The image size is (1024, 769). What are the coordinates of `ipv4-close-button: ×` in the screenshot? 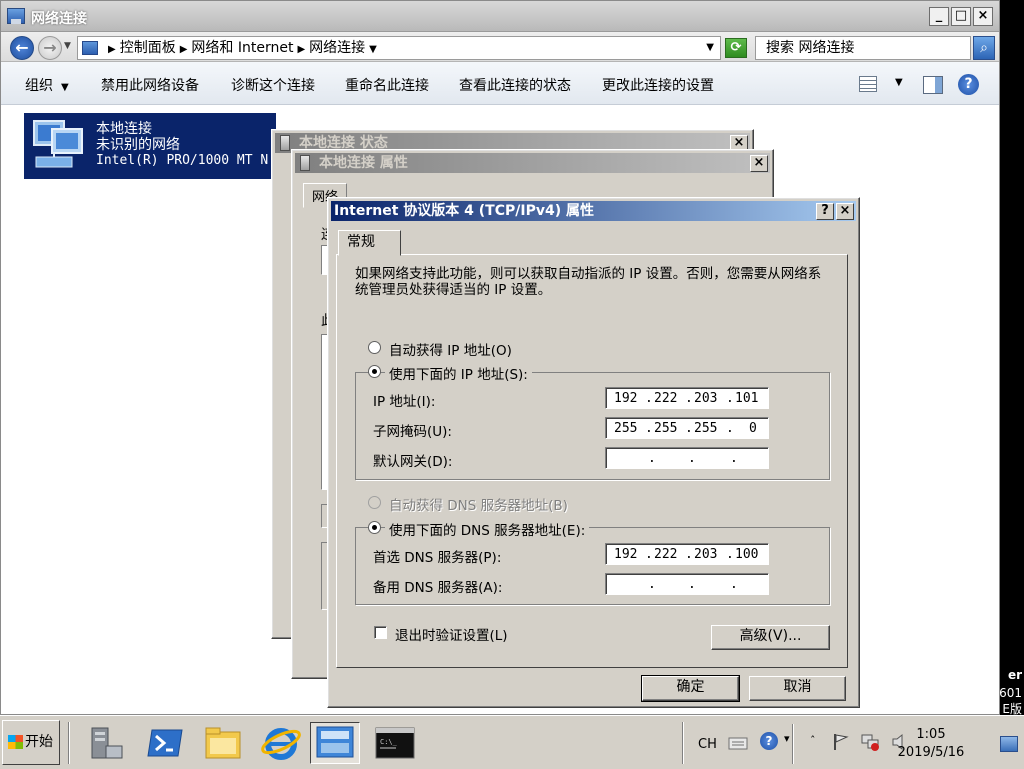 It's located at (845, 211).